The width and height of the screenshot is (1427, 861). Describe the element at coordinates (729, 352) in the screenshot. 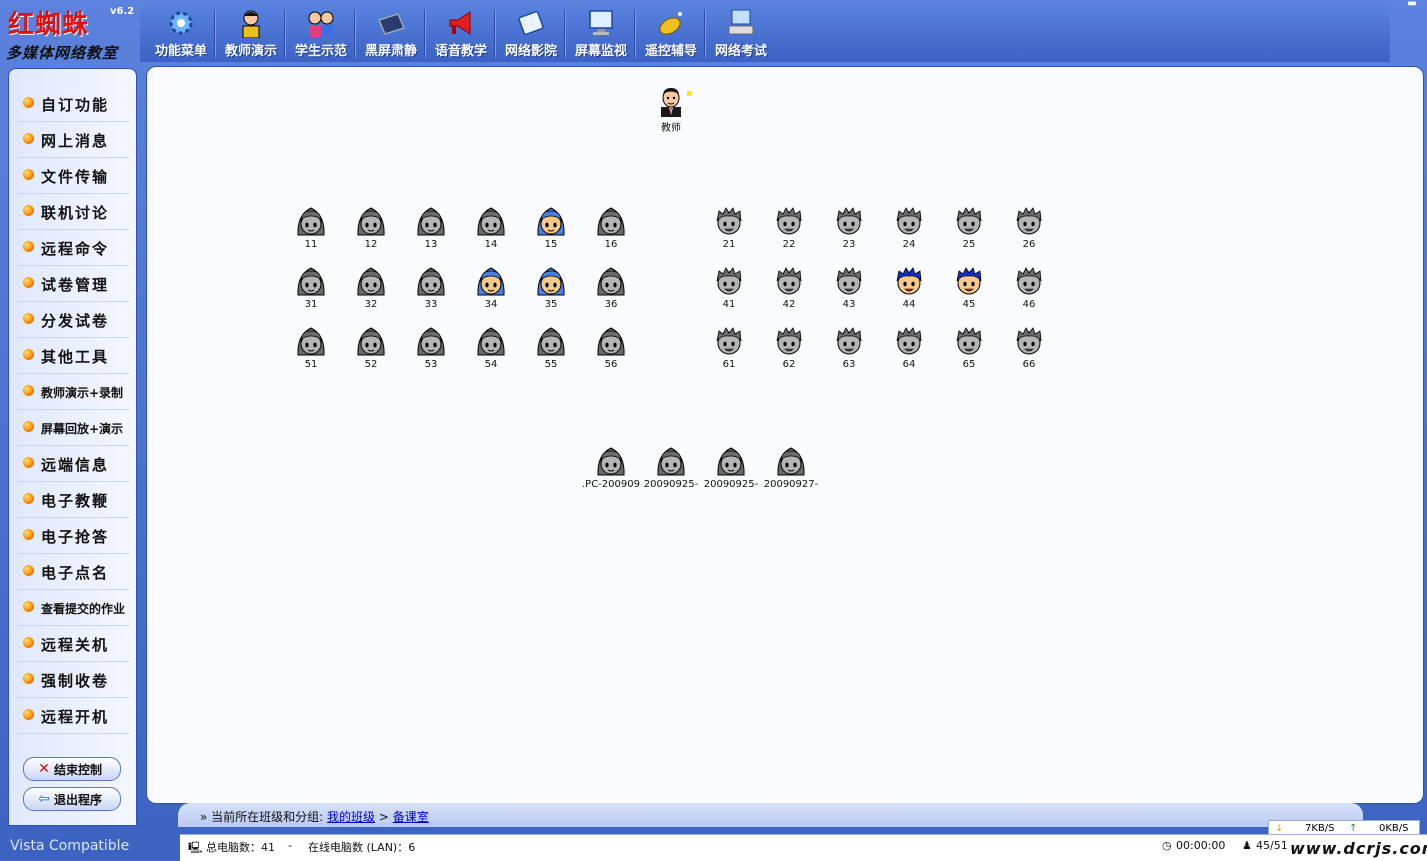

I see `student-desk: 61` at that location.